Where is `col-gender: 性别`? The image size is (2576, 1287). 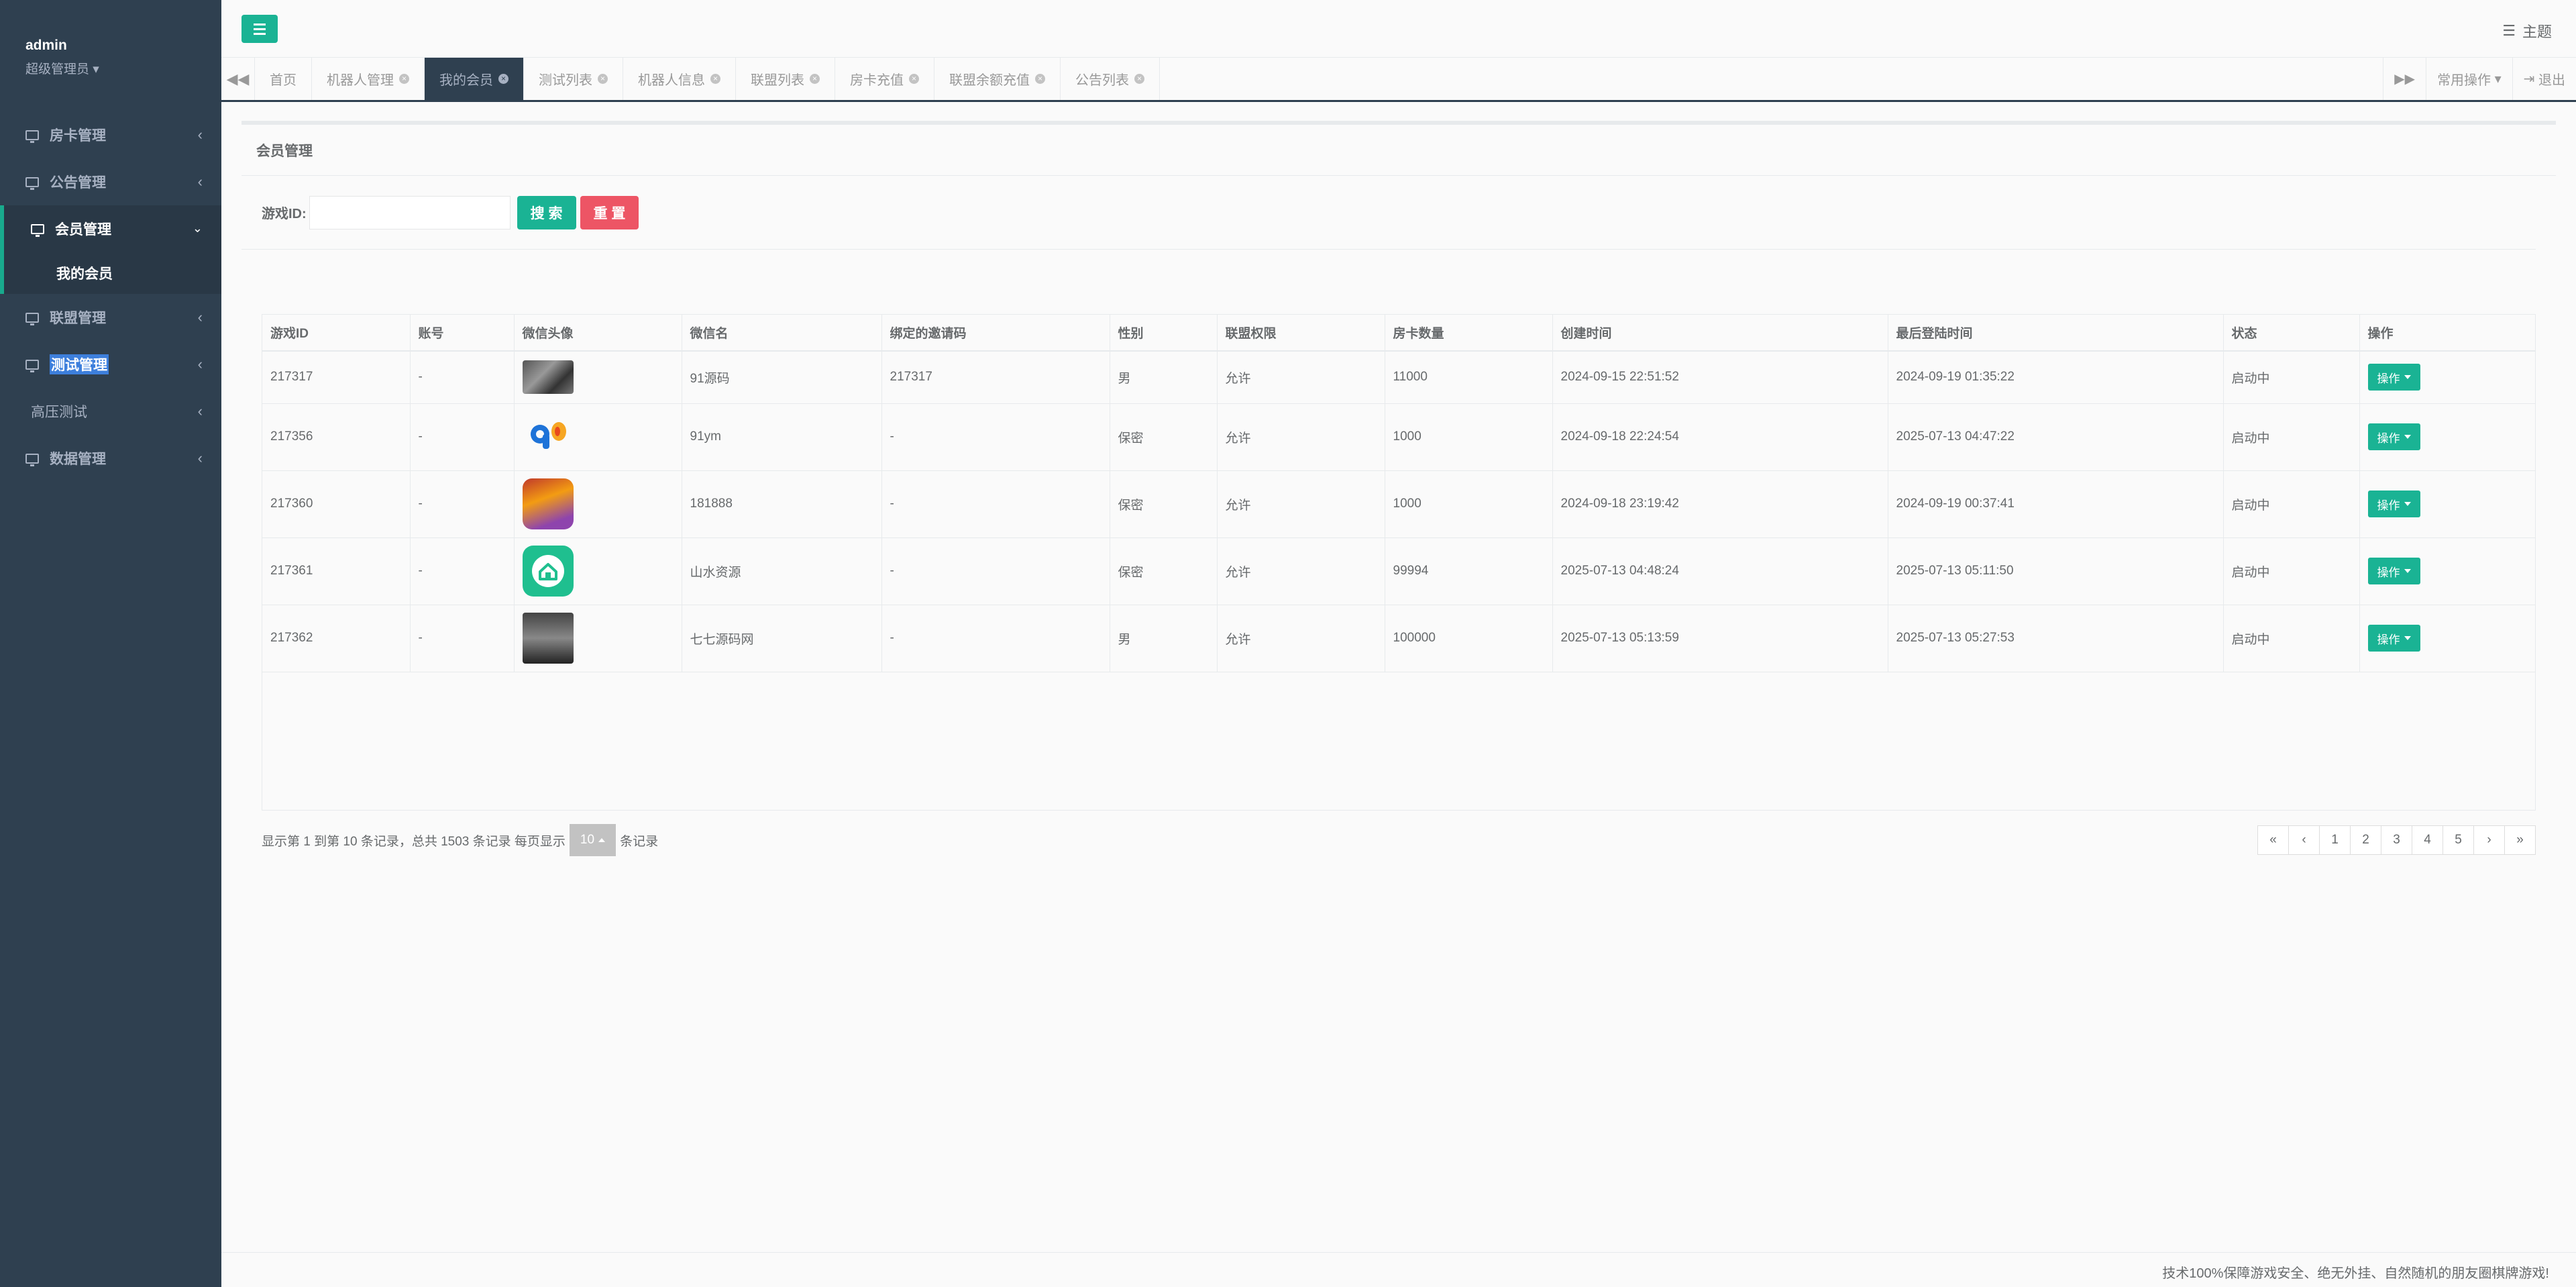
col-gender: 性别 is located at coordinates (1164, 333).